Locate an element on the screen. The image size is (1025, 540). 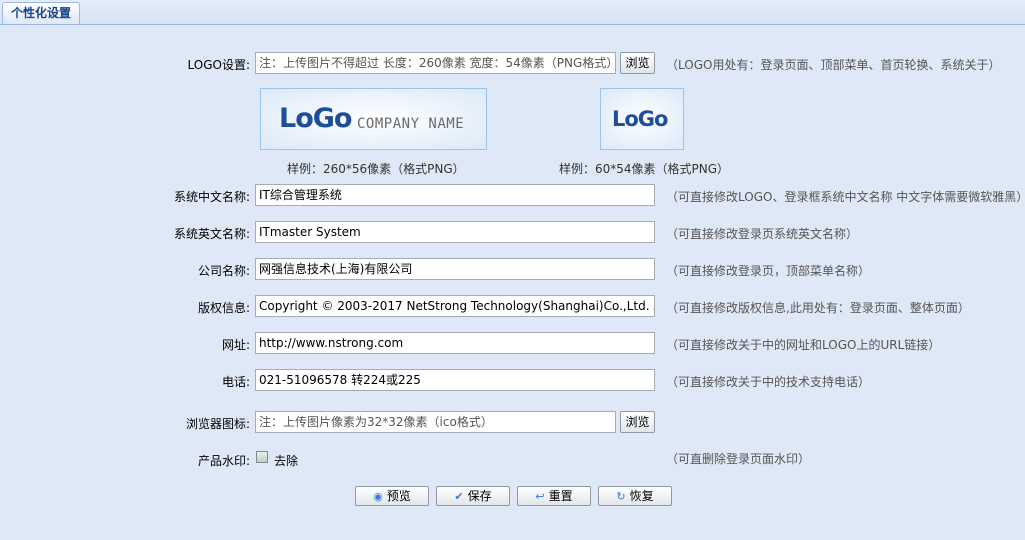
logo-sample-small-caption: 样例：60*54像素（格式PNG） is located at coordinates (644, 169).